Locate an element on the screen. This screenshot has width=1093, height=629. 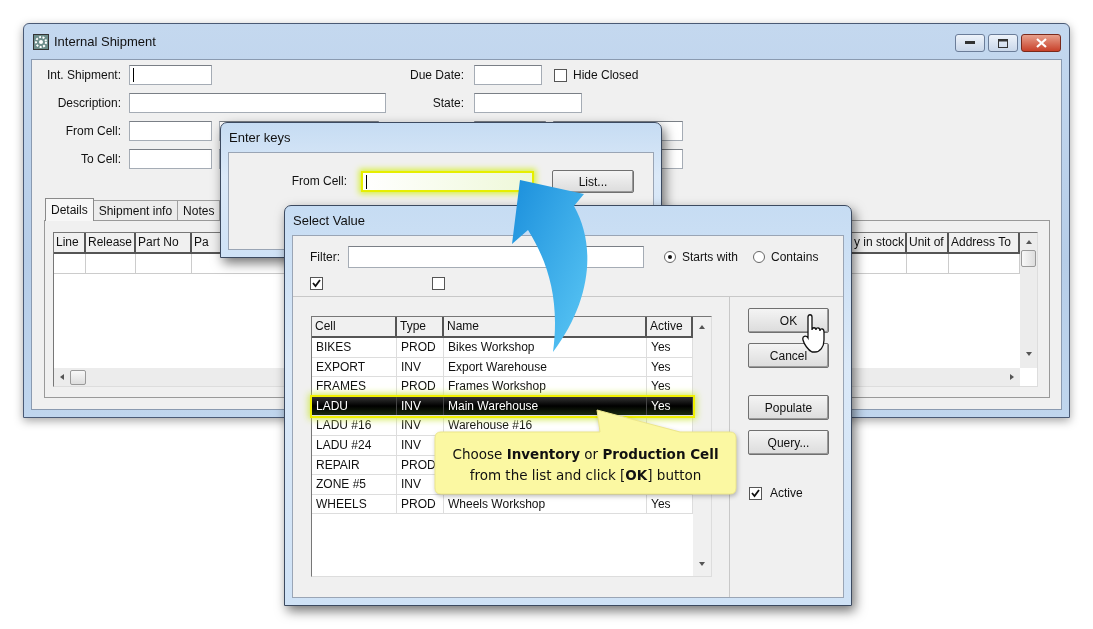
close-button is located at coordinates (1041, 43).